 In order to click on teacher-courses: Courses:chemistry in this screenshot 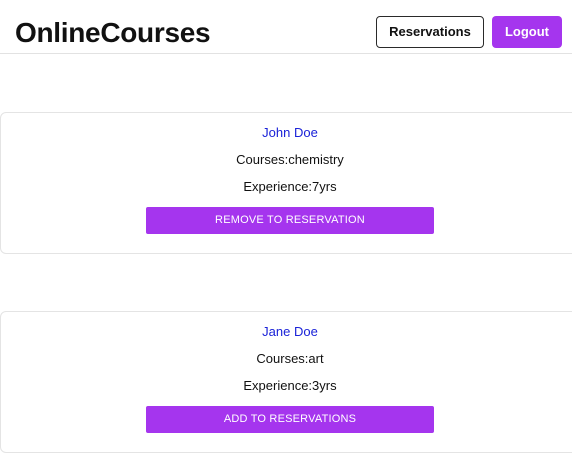, I will do `click(290, 159)`.